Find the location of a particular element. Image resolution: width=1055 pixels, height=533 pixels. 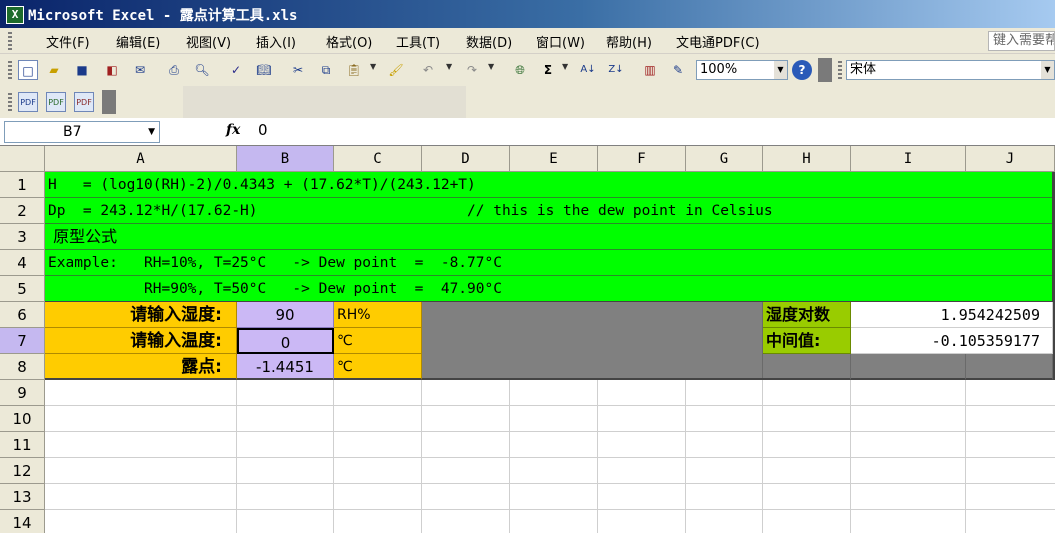

spelling-icon: ✓ is located at coordinates (236, 70).